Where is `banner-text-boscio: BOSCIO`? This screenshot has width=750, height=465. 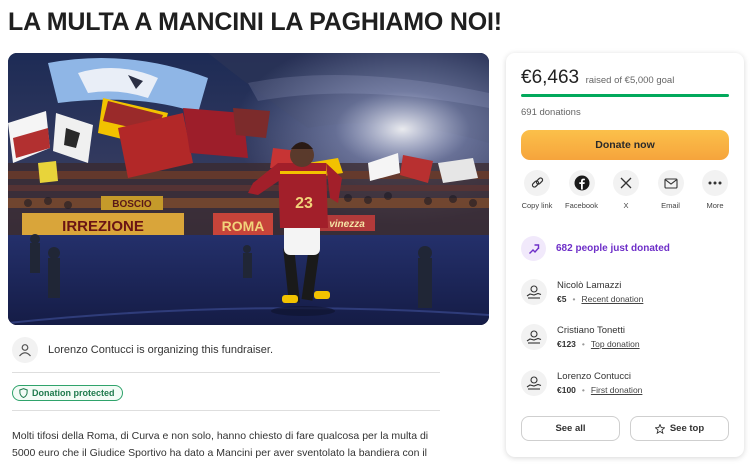
banner-text-boscio: BOSCIO is located at coordinates (132, 204).